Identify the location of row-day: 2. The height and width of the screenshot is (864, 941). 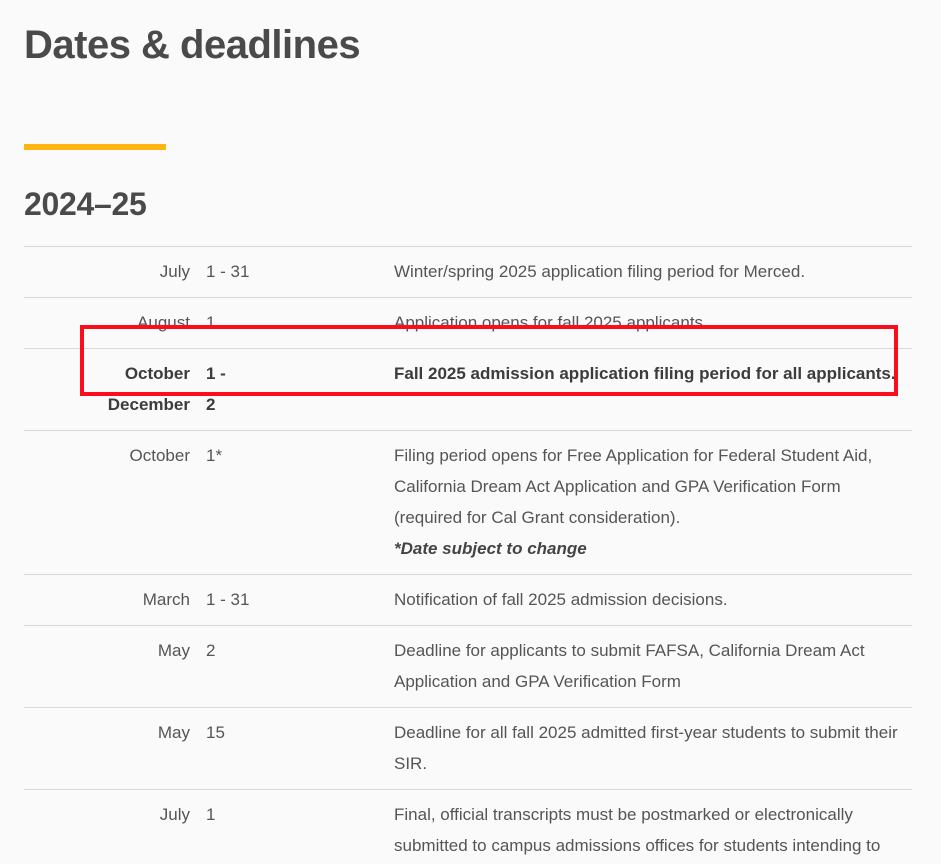
(211, 650).